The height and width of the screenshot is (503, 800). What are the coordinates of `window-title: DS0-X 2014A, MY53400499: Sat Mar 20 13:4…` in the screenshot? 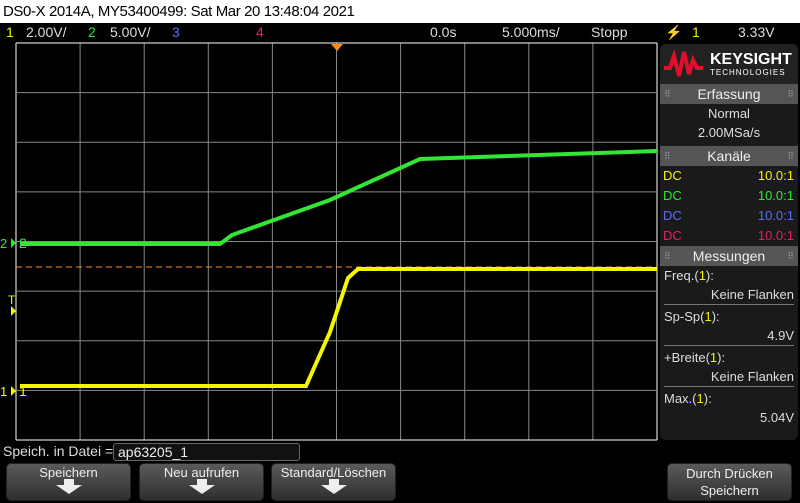 It's located at (400, 11).